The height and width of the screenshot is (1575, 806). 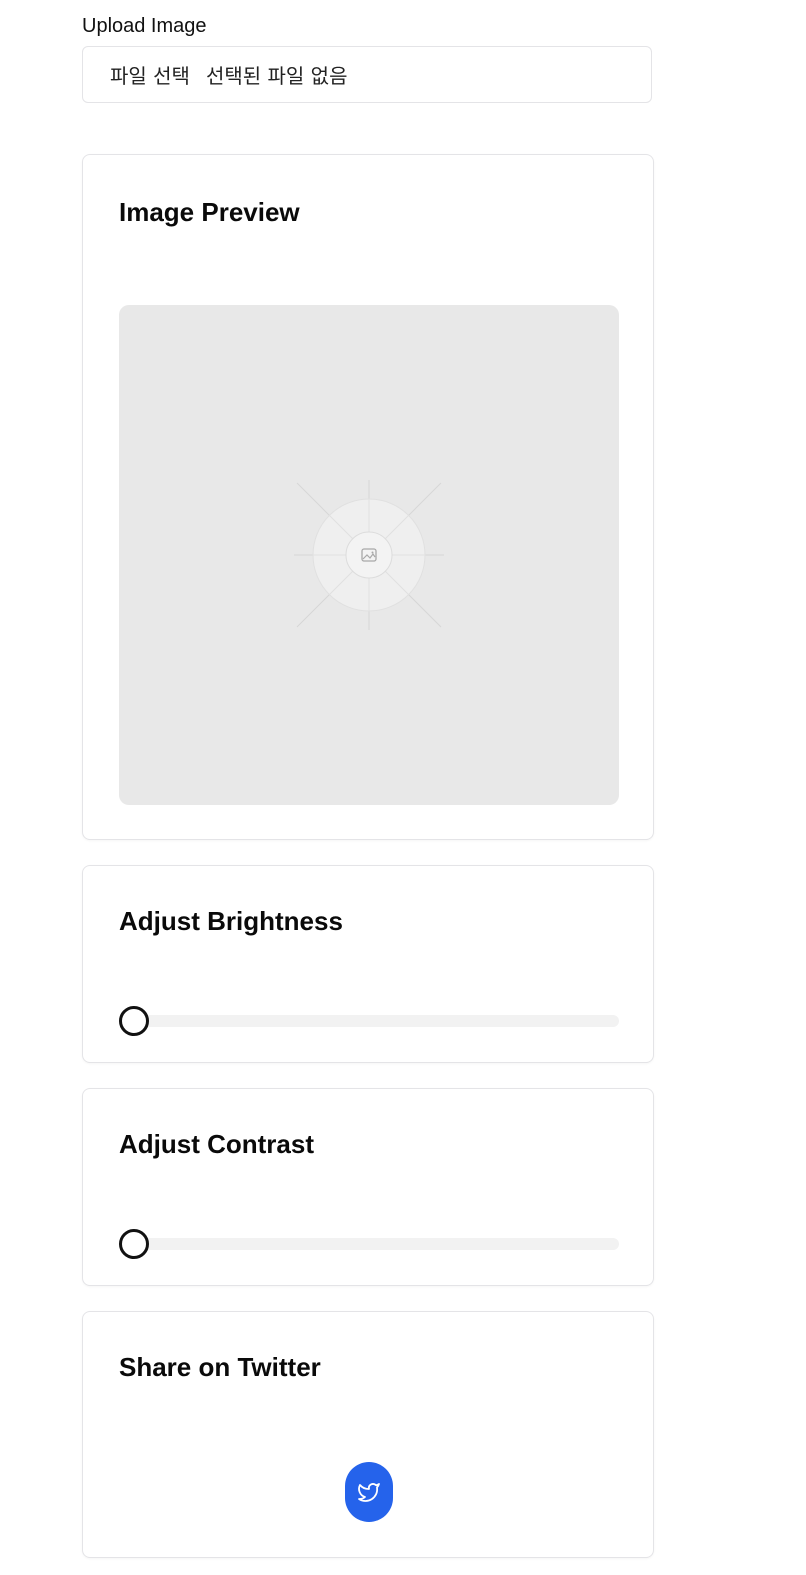 I want to click on share-twitter-card: Share on Twitter, so click(x=368, y=1434).